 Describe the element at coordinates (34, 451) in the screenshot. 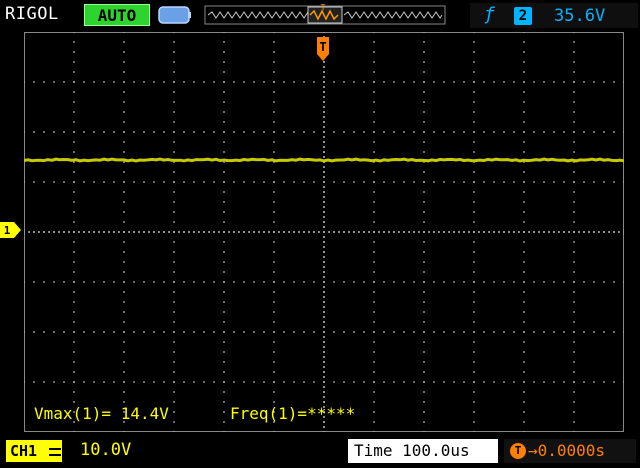

I see `ch1-channel-button: CH1` at that location.